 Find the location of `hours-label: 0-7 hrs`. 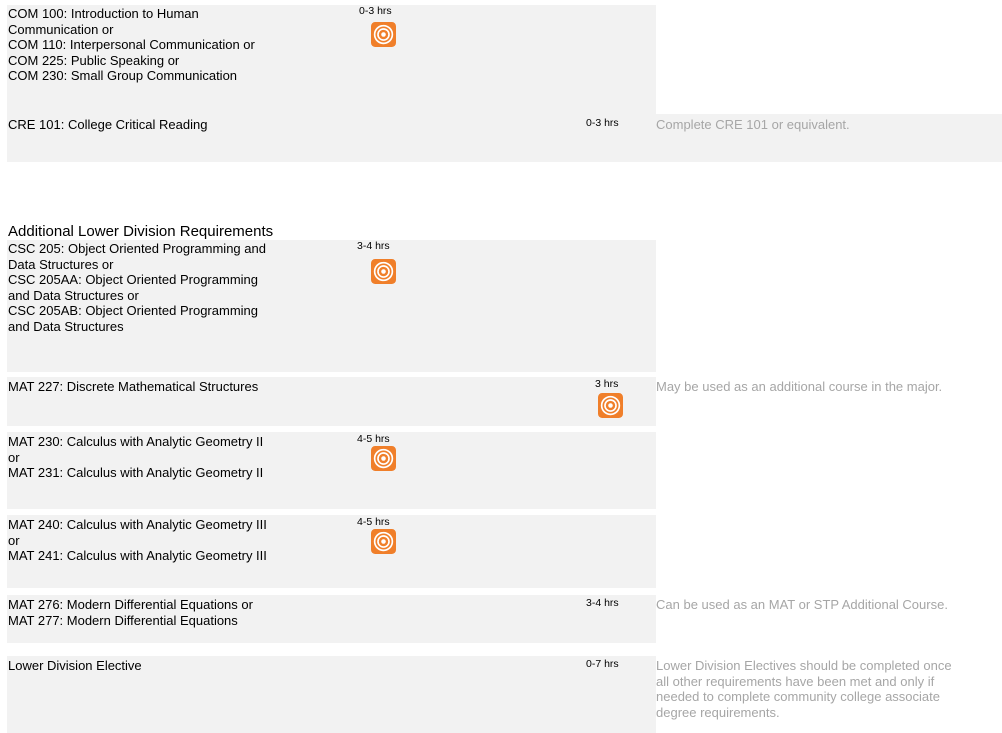

hours-label: 0-7 hrs is located at coordinates (602, 664).